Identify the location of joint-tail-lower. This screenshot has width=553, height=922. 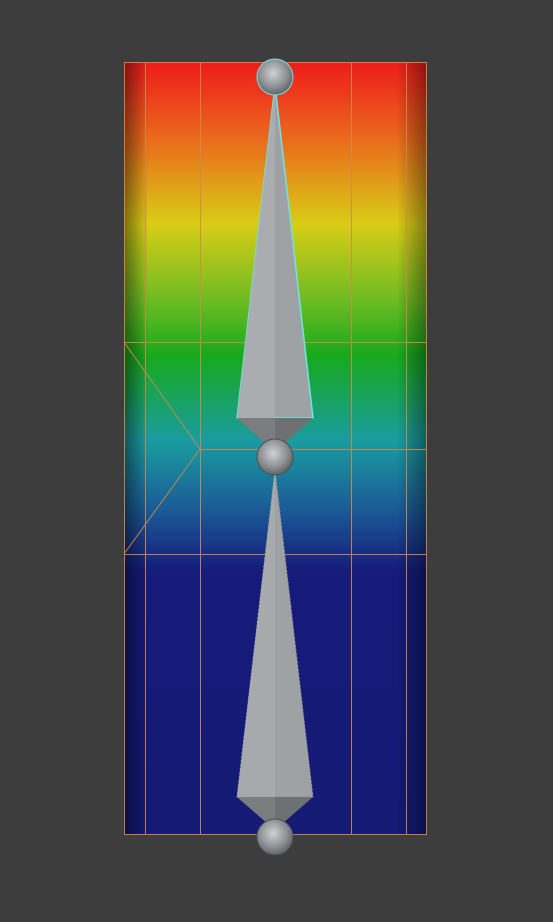
(275, 837).